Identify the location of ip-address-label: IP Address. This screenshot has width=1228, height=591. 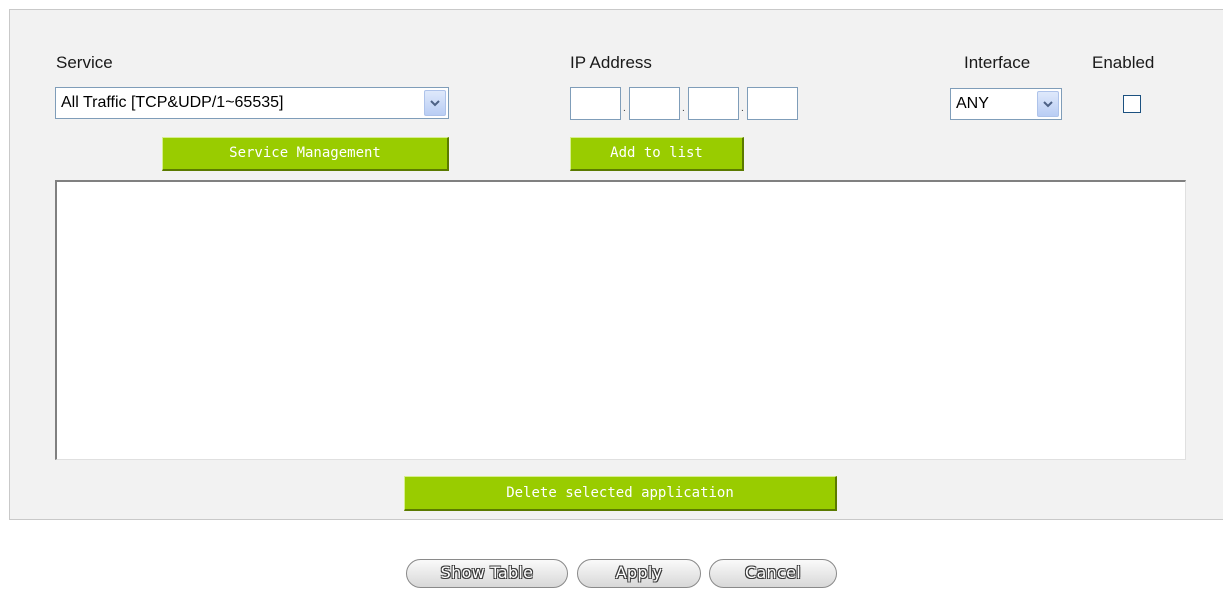
(611, 62).